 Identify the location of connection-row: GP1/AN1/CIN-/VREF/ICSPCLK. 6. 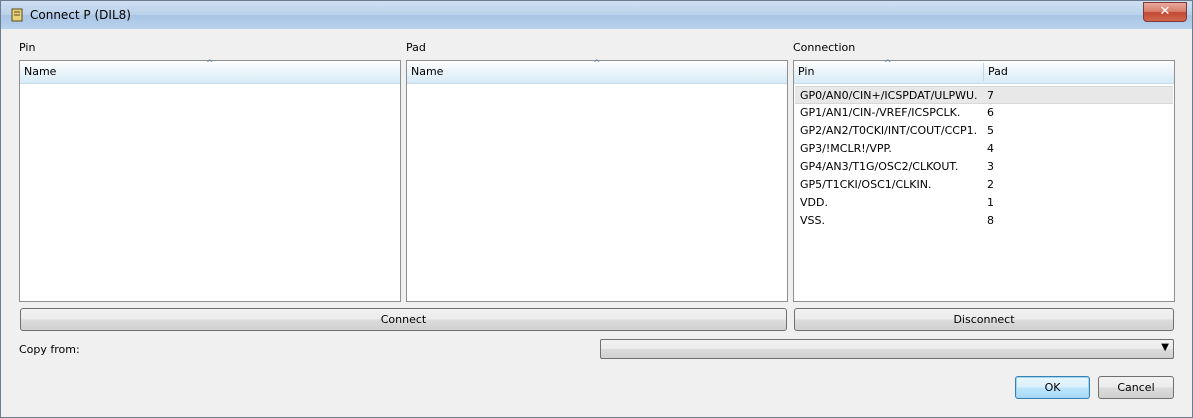
(984, 113).